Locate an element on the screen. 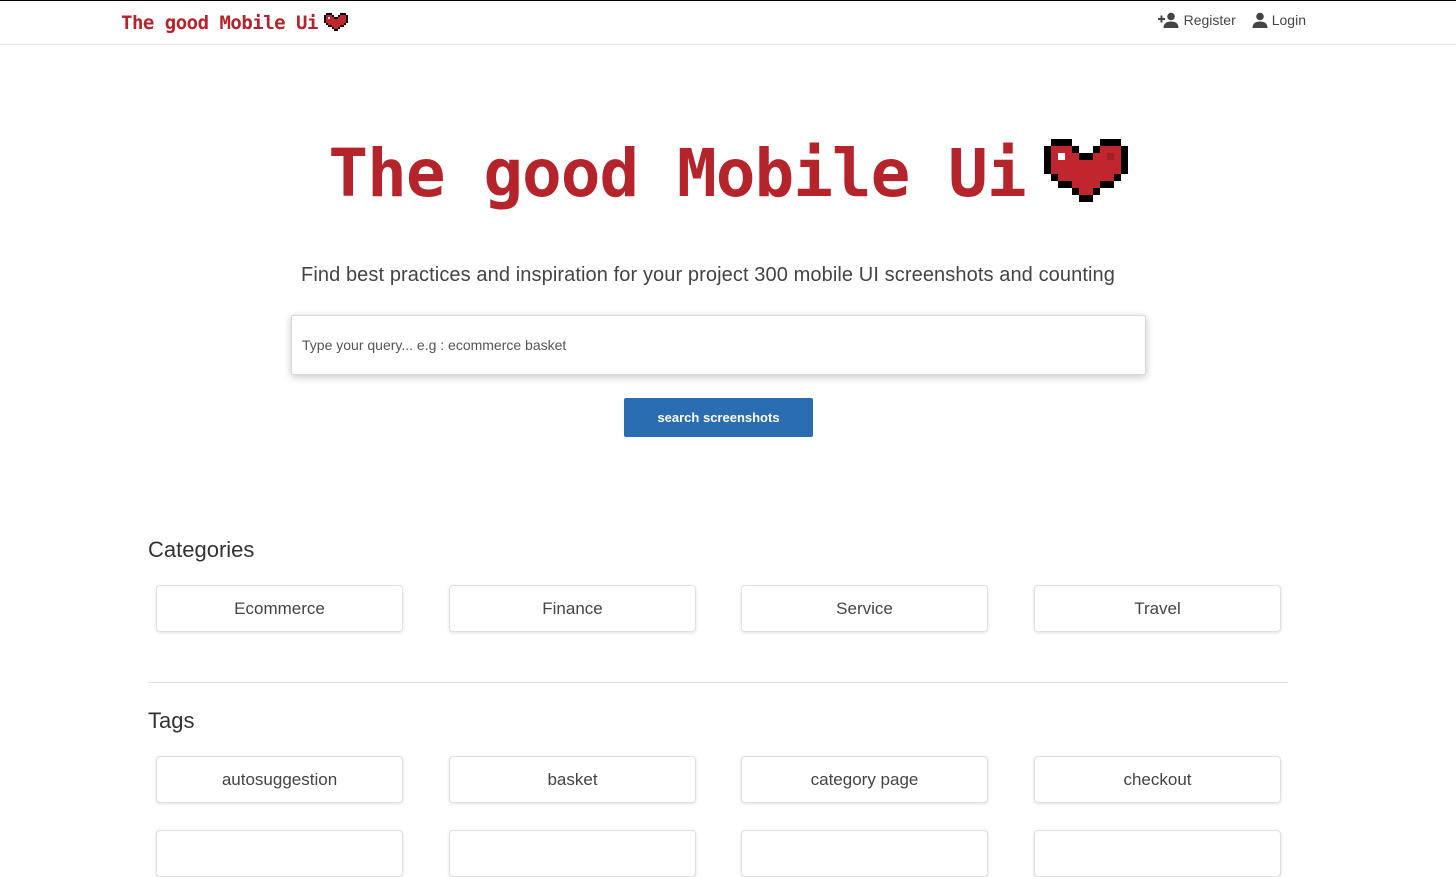 This screenshot has width=1456, height=877. register-label: Register is located at coordinates (1209, 20).